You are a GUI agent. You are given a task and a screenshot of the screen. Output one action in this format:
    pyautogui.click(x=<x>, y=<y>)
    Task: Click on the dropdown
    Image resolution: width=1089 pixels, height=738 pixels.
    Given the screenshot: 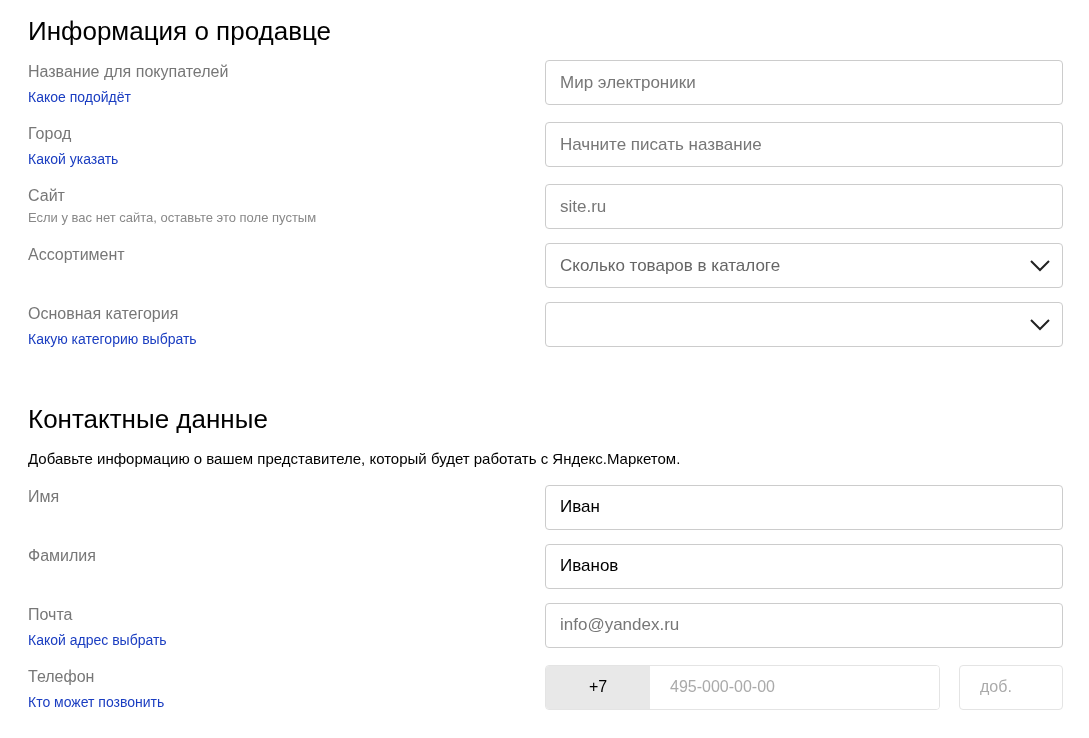 What is the action you would take?
    pyautogui.click(x=804, y=324)
    